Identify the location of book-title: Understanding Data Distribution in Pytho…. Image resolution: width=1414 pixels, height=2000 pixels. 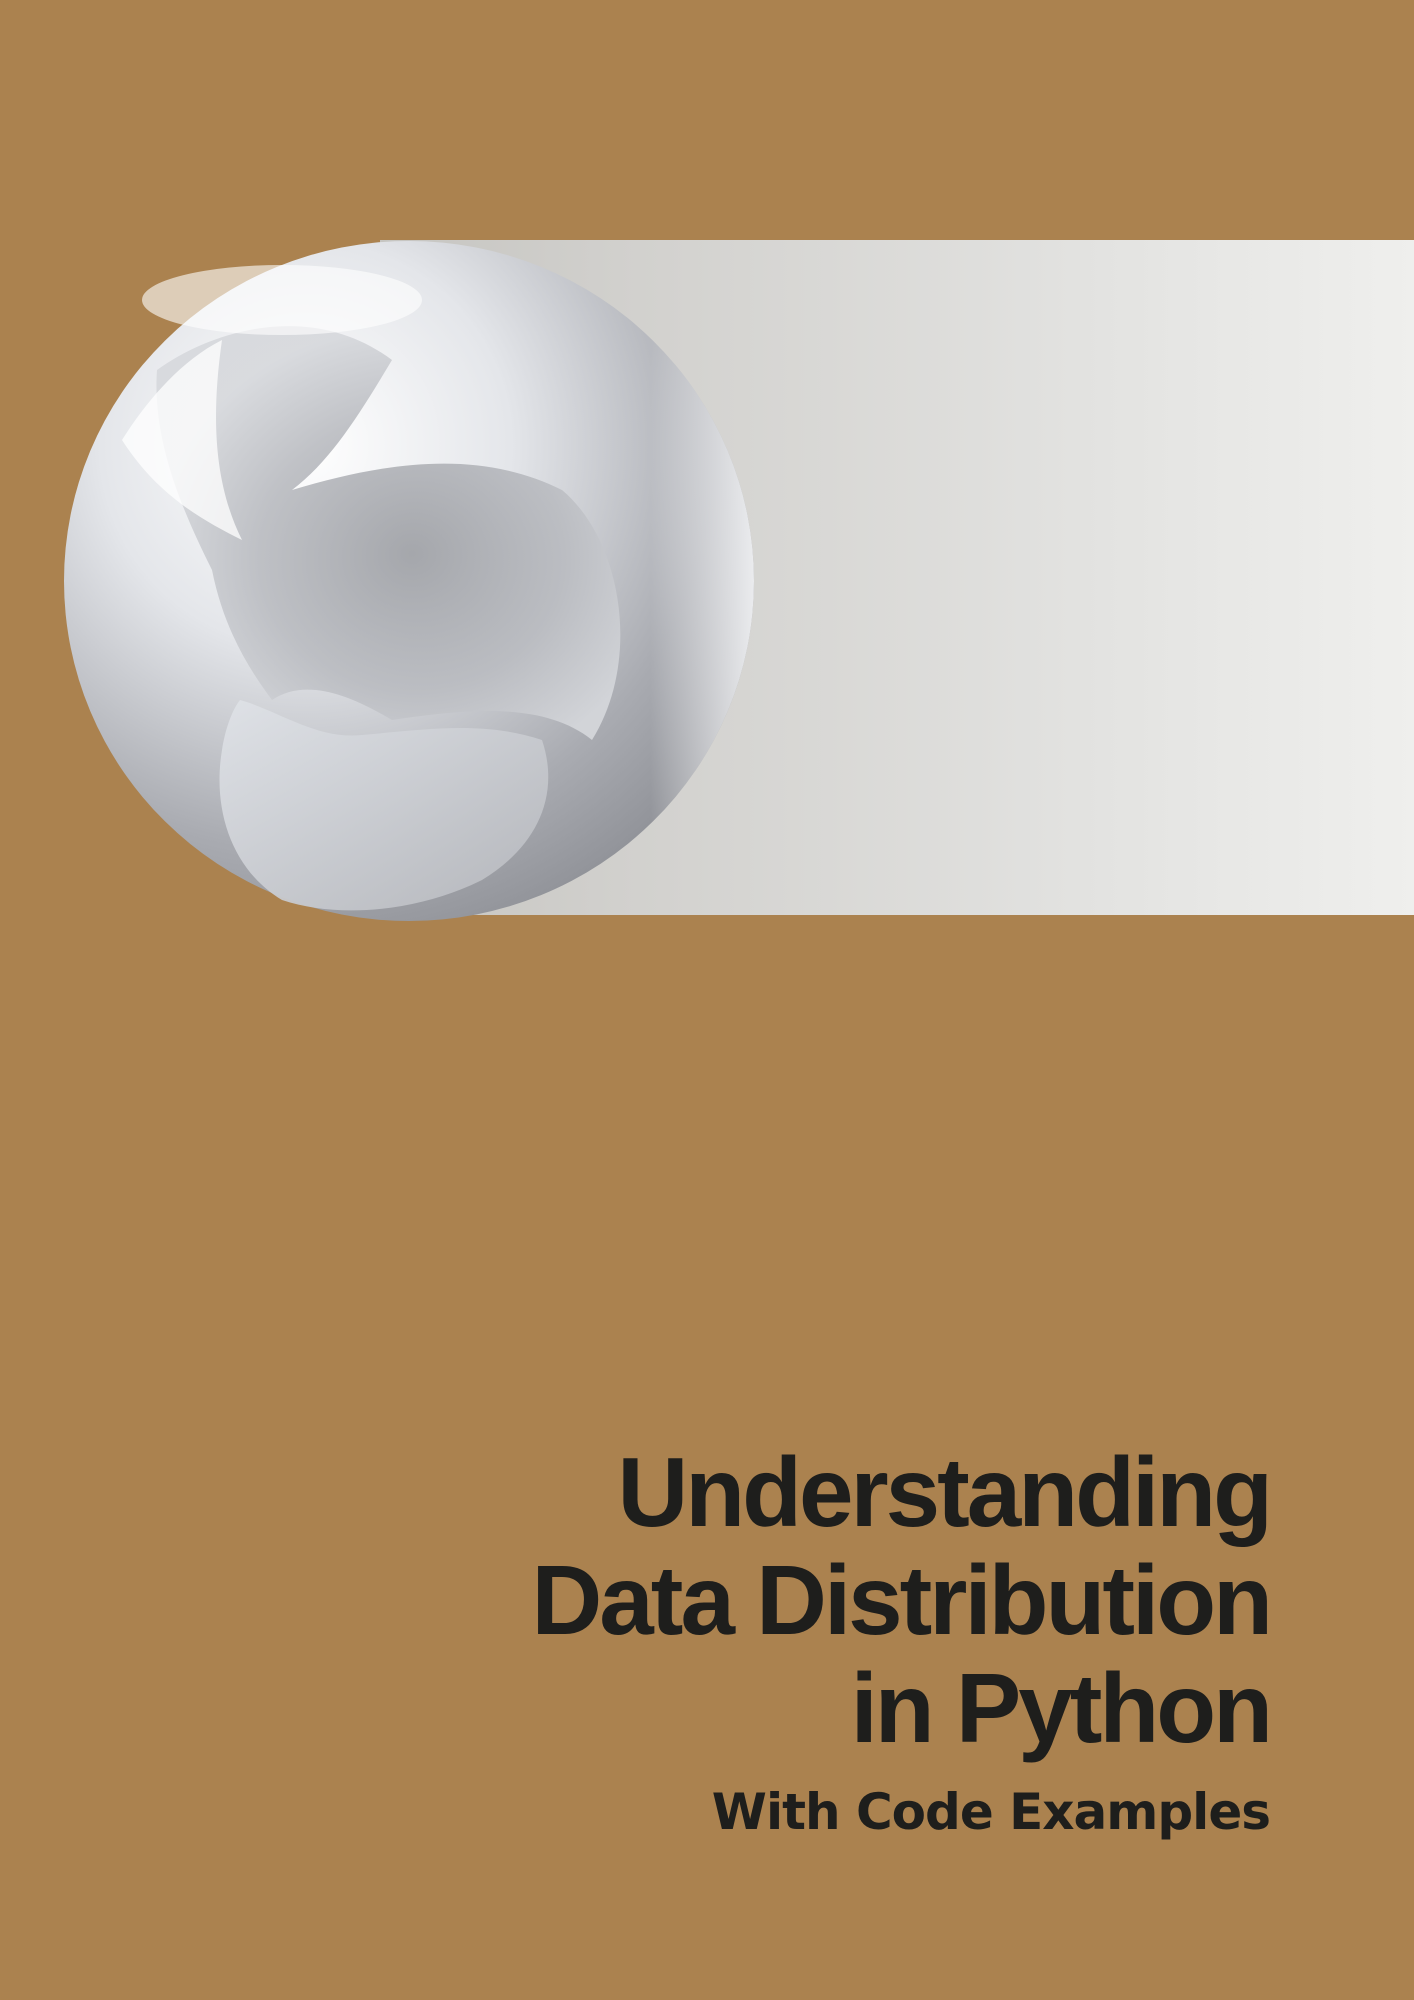
(821, 1600).